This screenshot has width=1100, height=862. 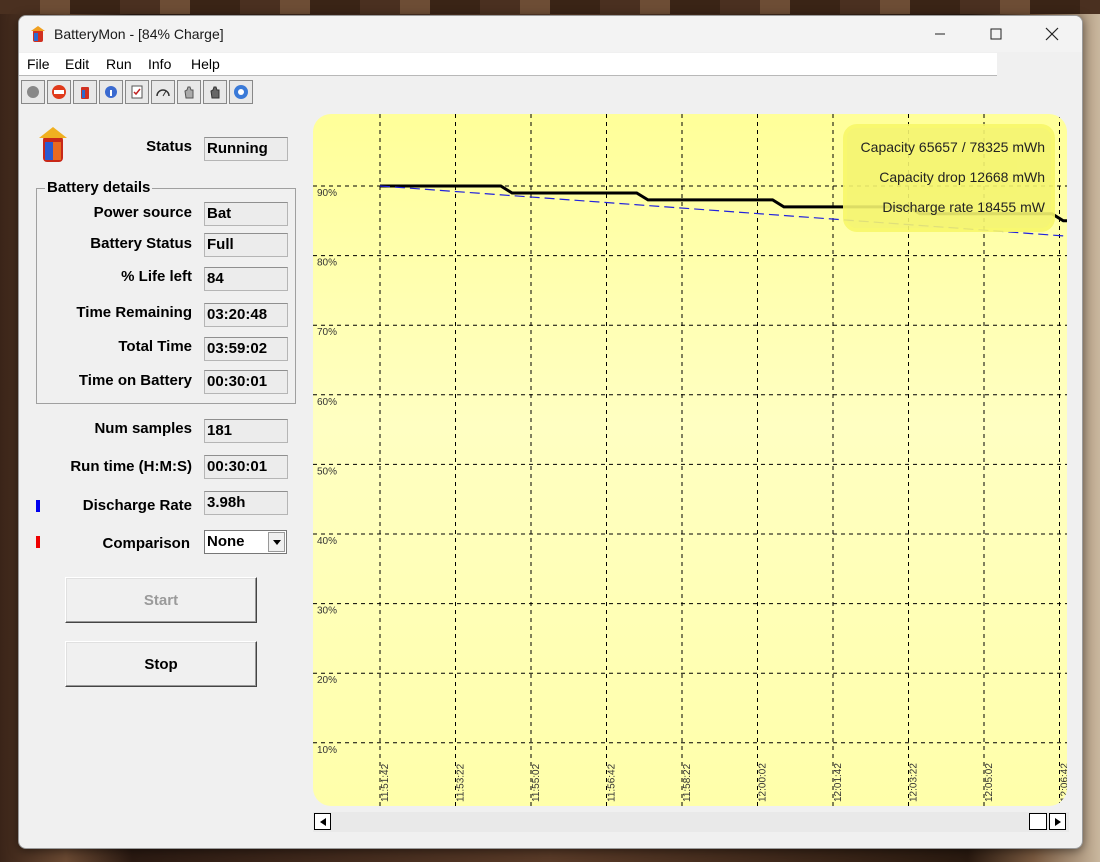 I want to click on toolbar-start-button, so click(x=33, y=92).